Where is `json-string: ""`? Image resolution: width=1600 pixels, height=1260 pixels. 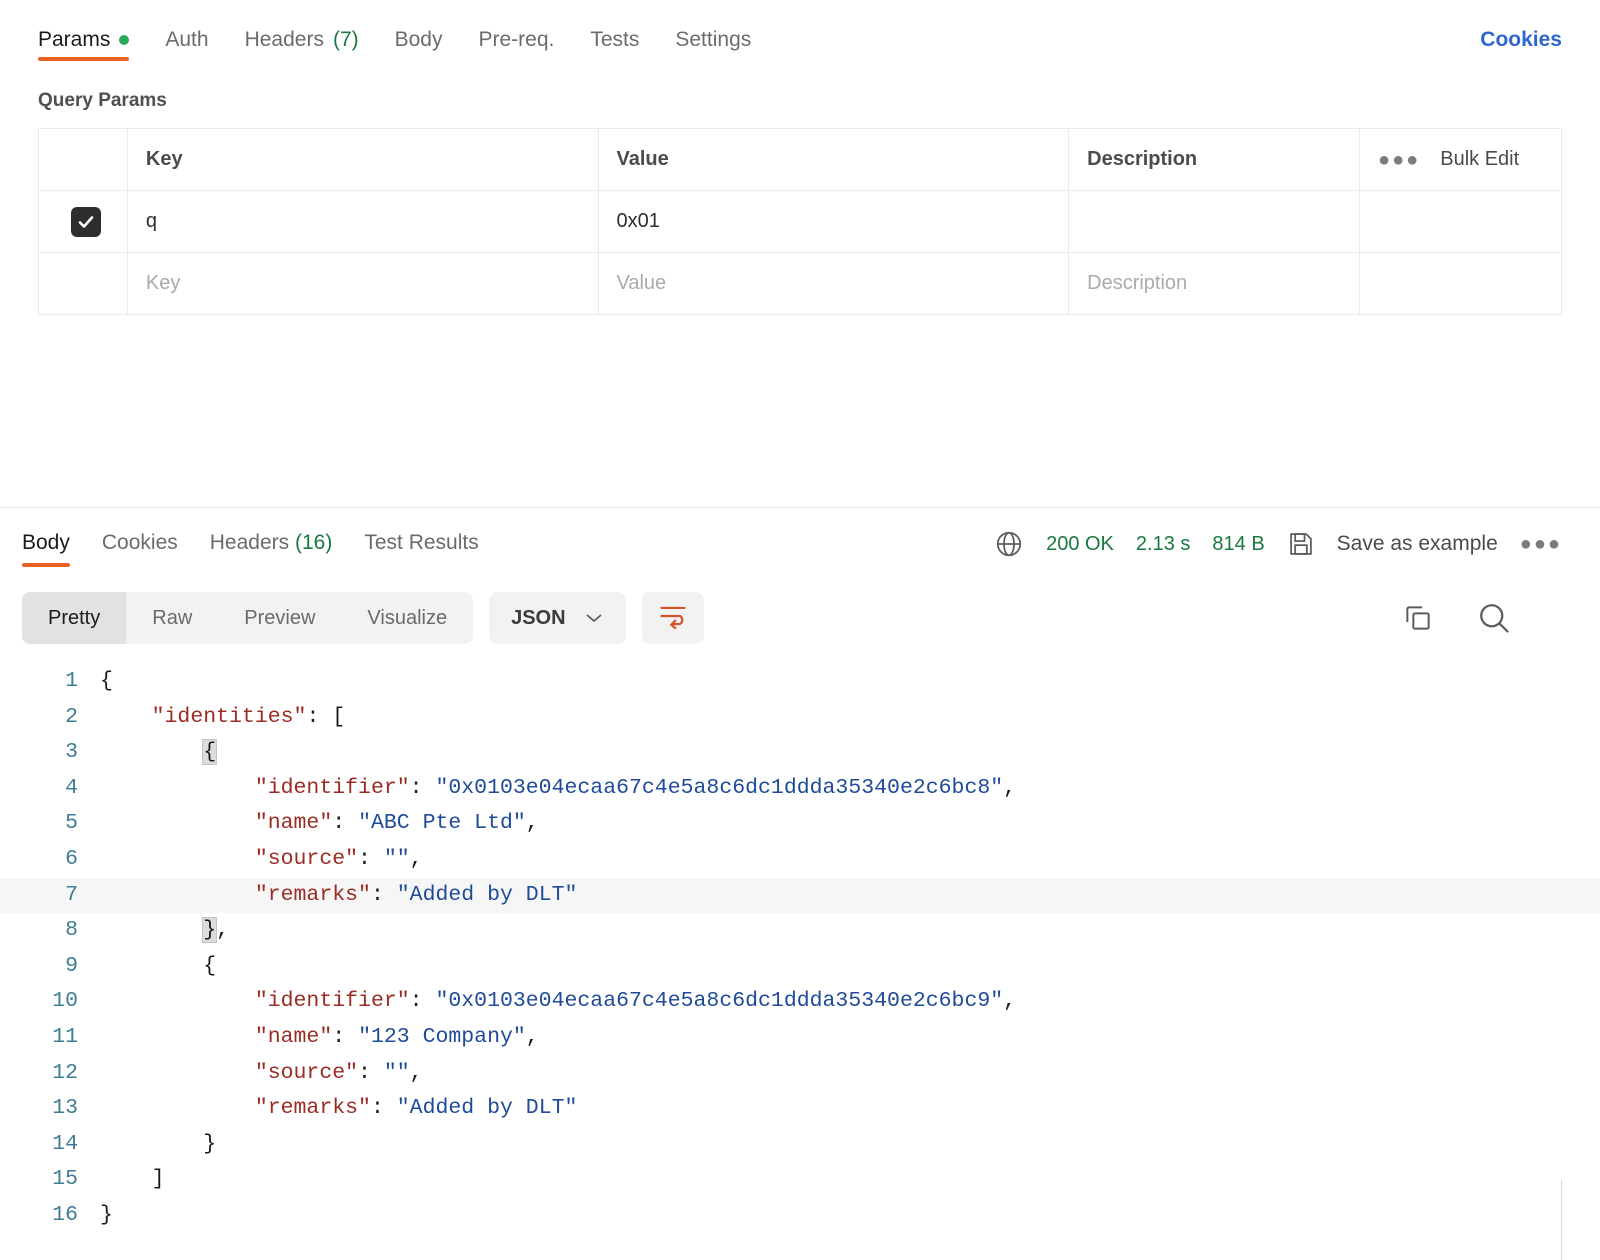
json-string: "" is located at coordinates (396, 1072).